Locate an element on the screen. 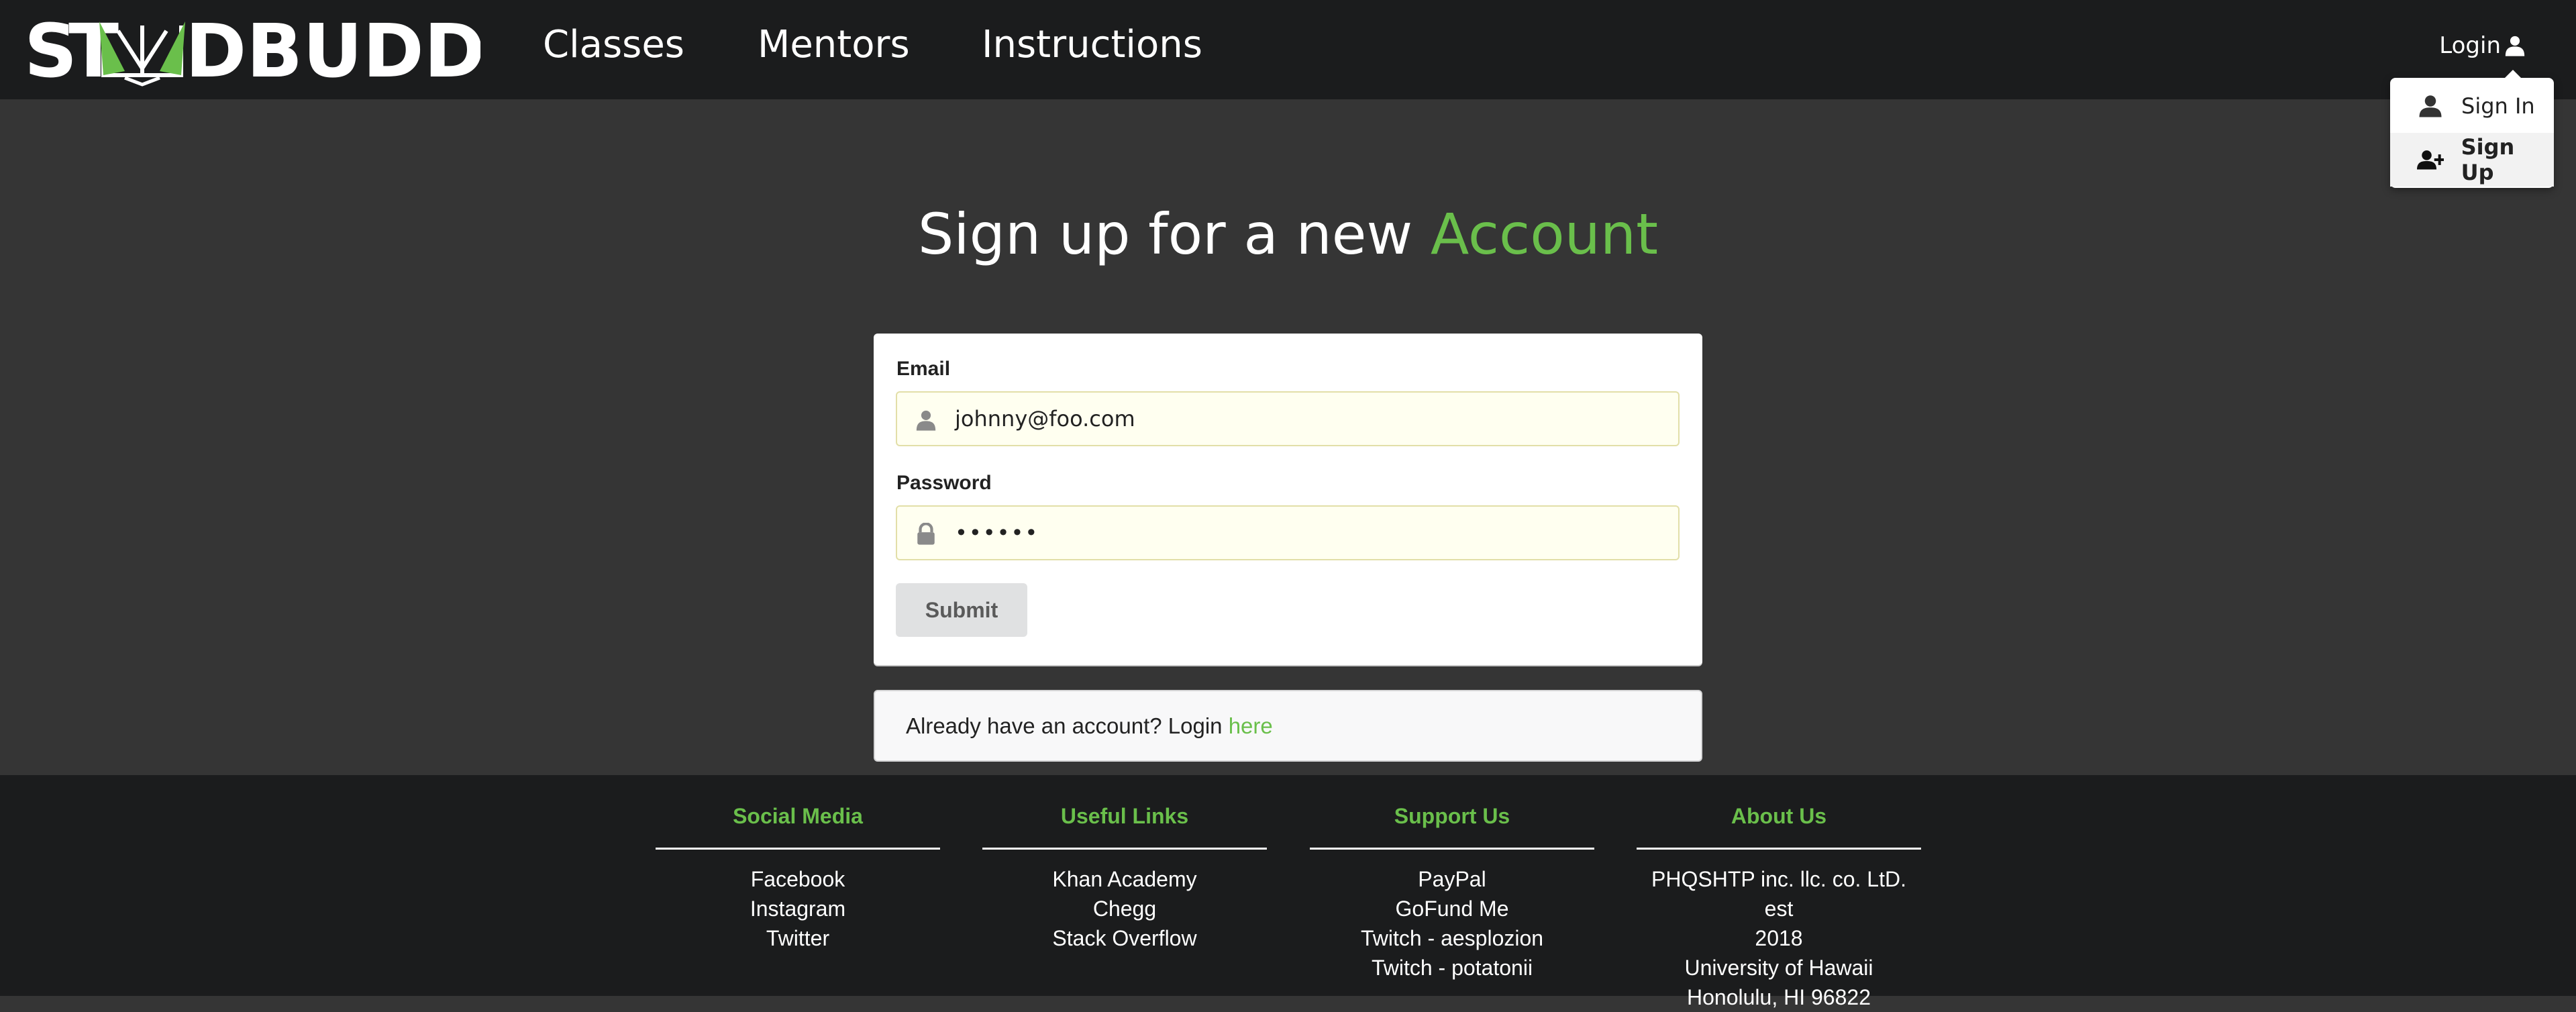 The image size is (2576, 1012). email-label: Email is located at coordinates (923, 369).